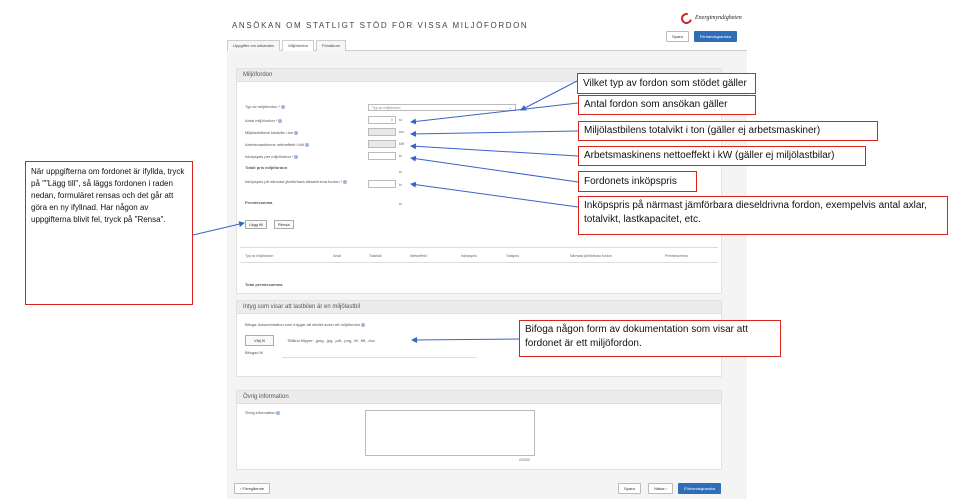 This screenshot has height=499, width=969. Describe the element at coordinates (667, 105) in the screenshot. I see `callout-count: Antal fordon som ansökan gäller` at that location.